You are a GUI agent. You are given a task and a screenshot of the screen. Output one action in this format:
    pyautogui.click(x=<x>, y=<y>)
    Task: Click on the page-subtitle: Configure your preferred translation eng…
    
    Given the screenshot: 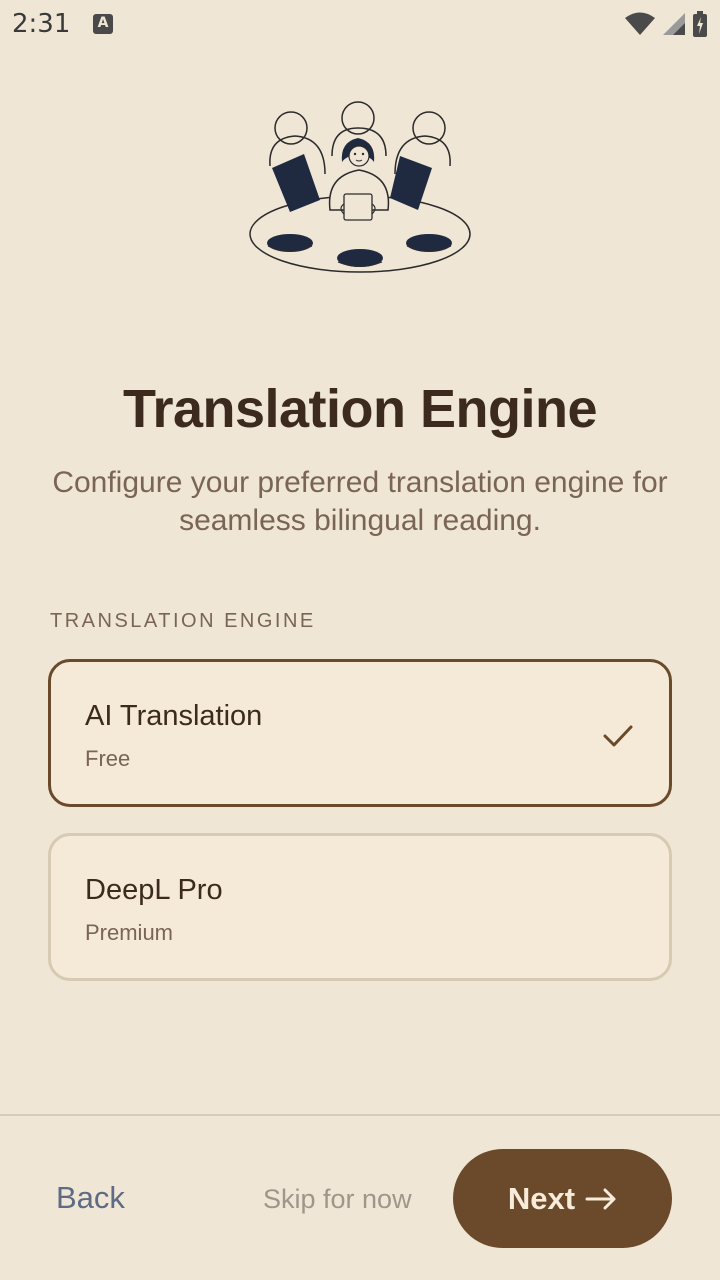 What is the action you would take?
    pyautogui.click(x=360, y=501)
    